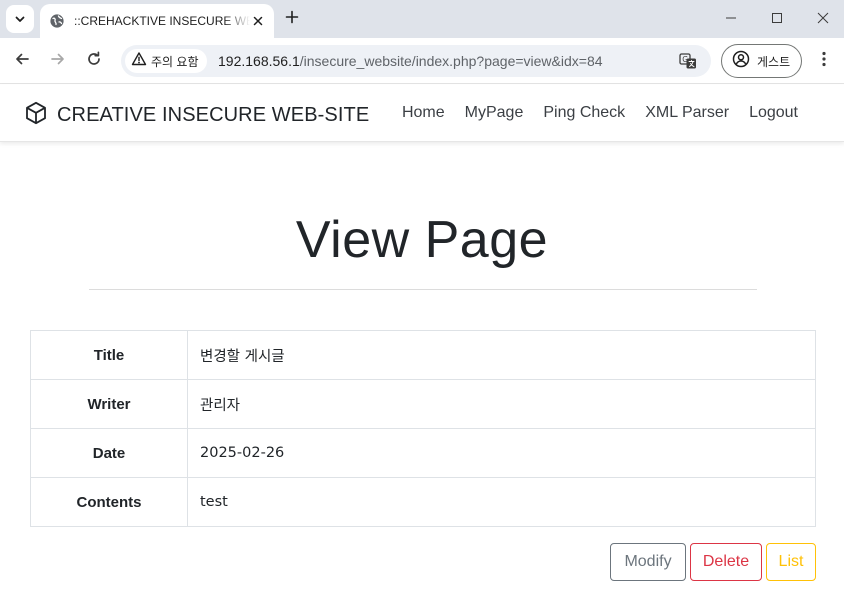 Image resolution: width=844 pixels, height=599 pixels. What do you see at coordinates (109, 355) in the screenshot?
I see `title-label: Title` at bounding box center [109, 355].